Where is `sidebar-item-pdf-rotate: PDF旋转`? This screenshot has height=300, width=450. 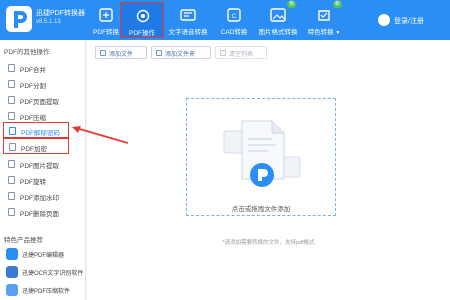 sidebar-item-pdf-rotate: PDF旋转 is located at coordinates (43, 180).